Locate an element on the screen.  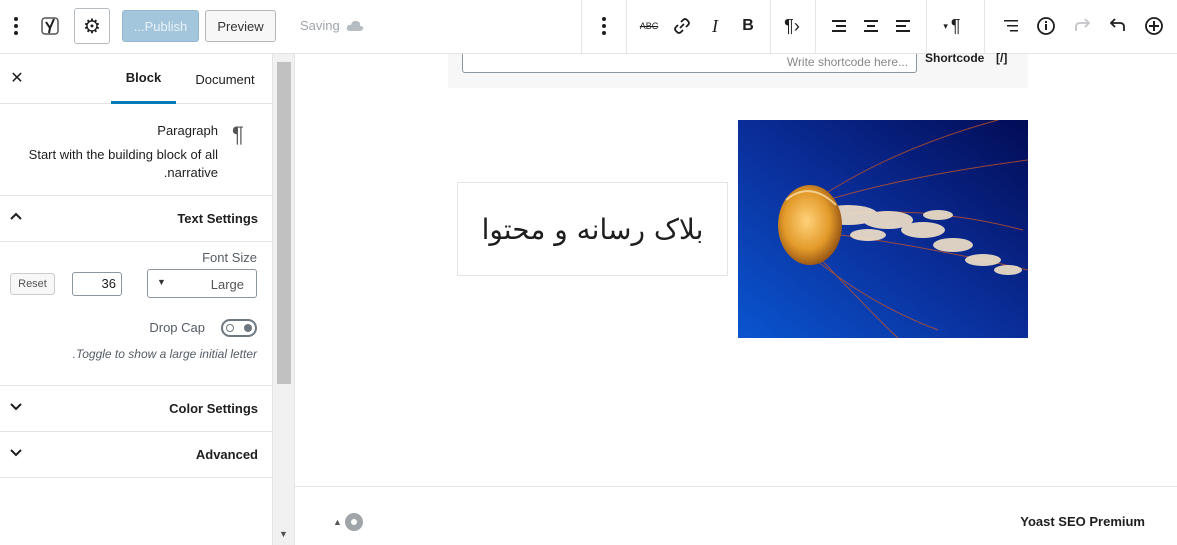
italic-icon: I is located at coordinates (715, 26).